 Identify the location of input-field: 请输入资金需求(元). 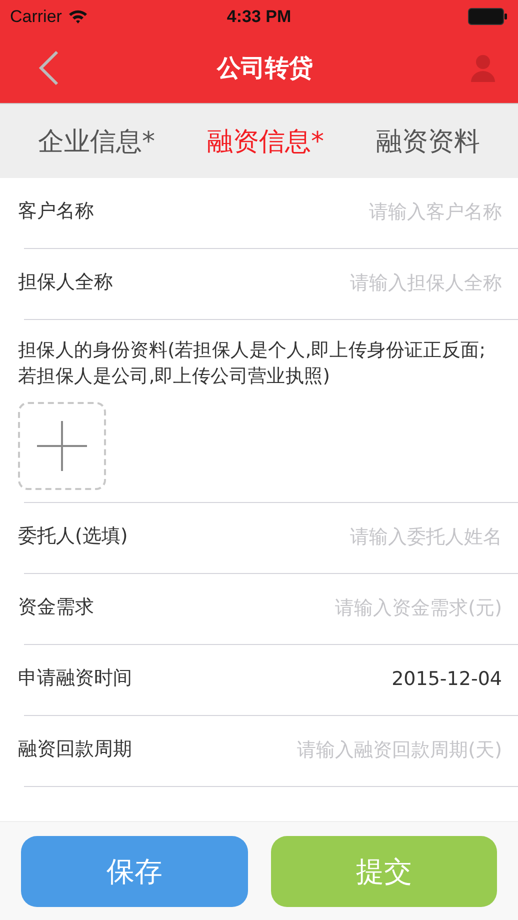
(372, 608).